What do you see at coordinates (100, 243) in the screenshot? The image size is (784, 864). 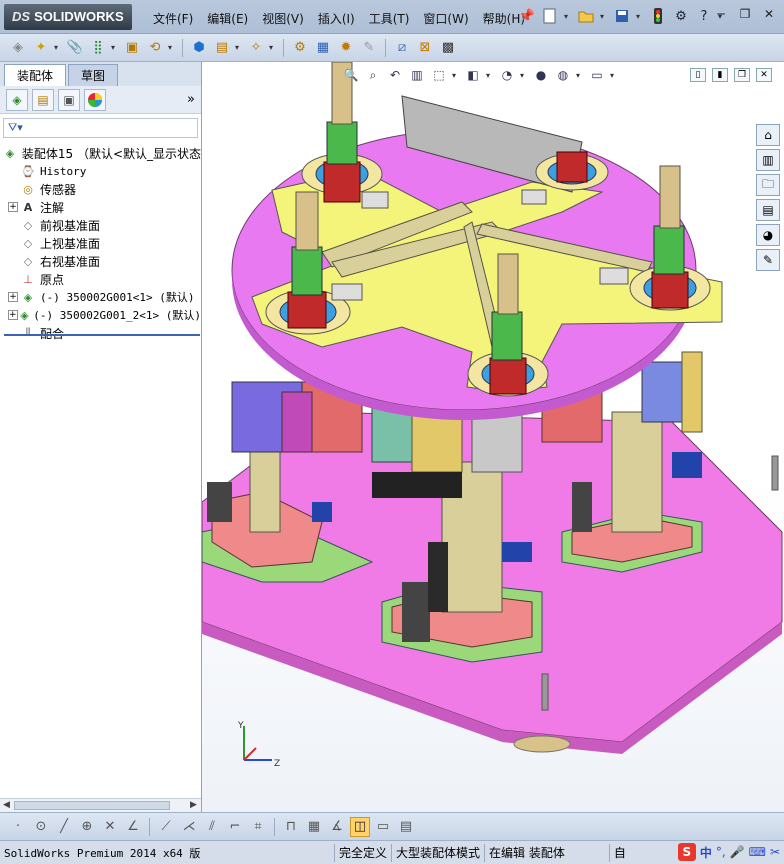 I see `tree-item-top-plane: ◇ 上视基准面` at bounding box center [100, 243].